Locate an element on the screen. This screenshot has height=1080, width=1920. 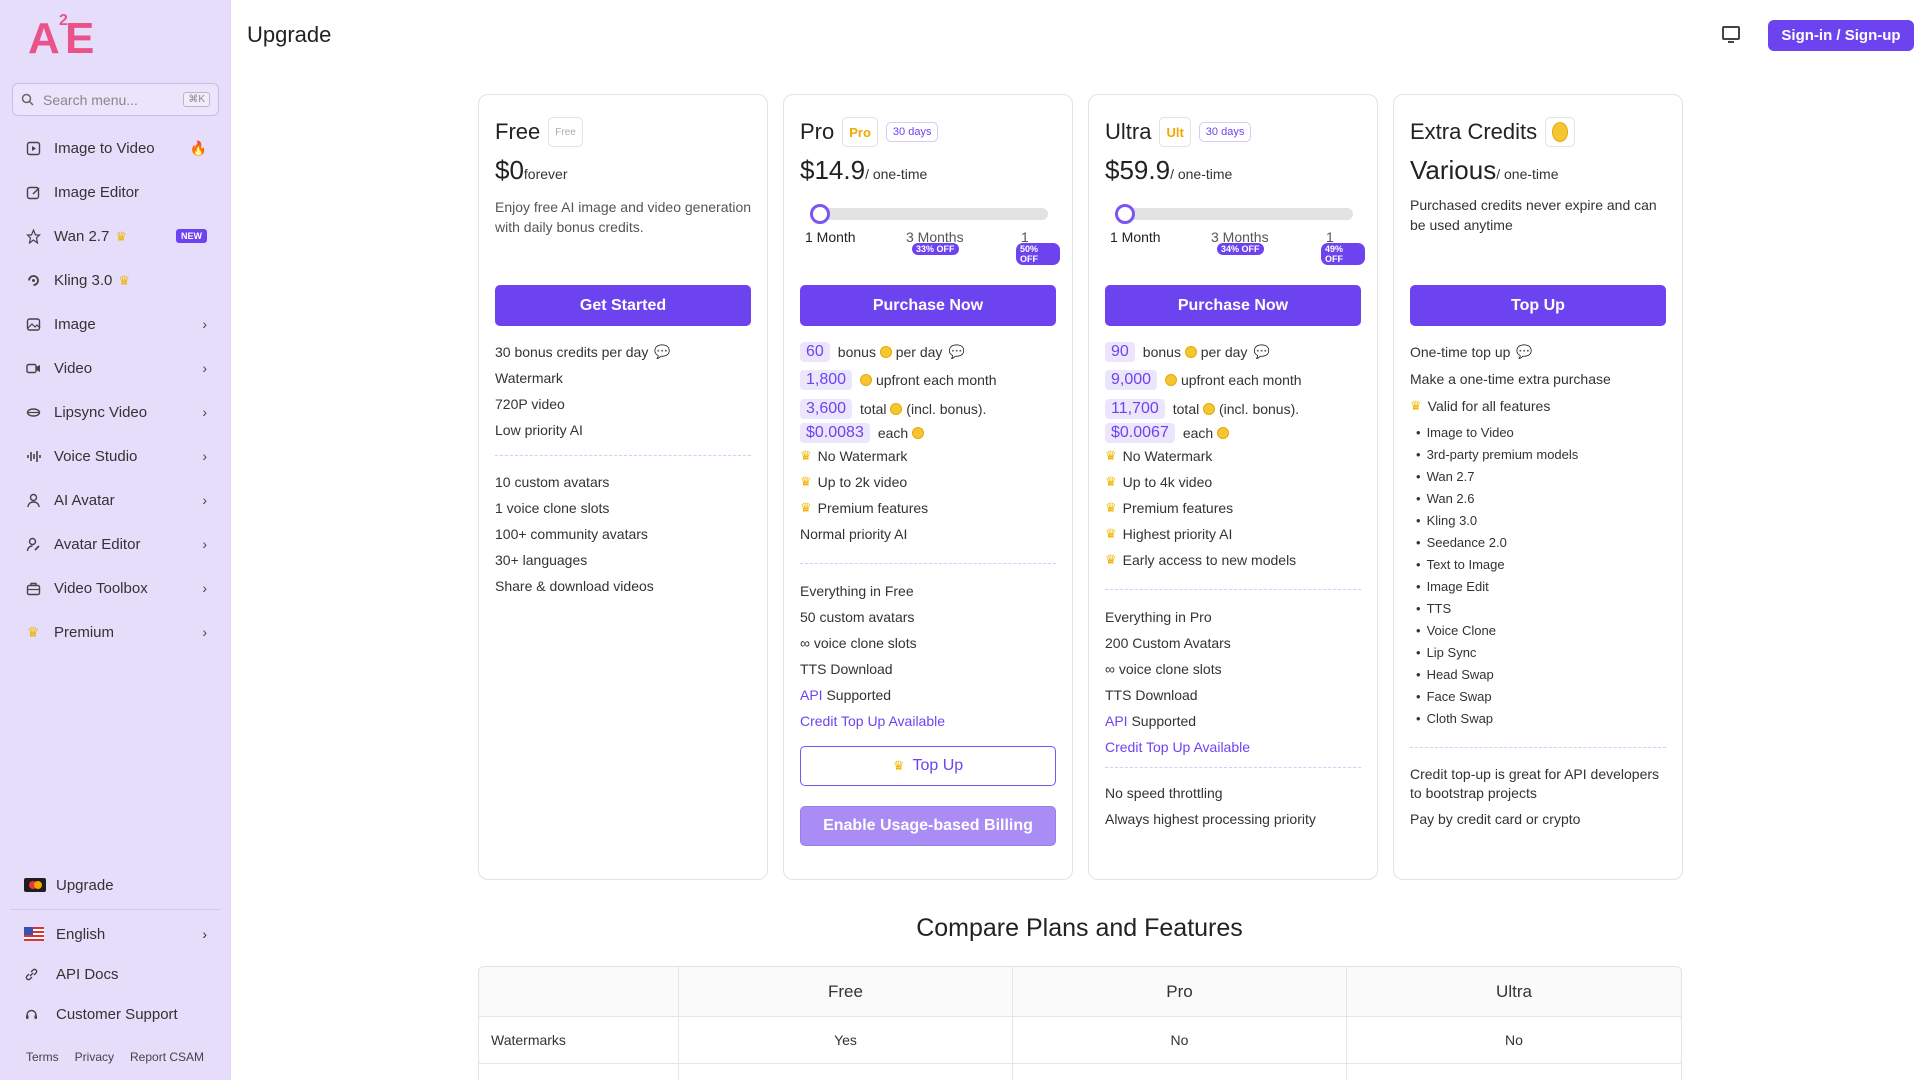
discount-badge: 50% OFF is located at coordinates (1038, 254).